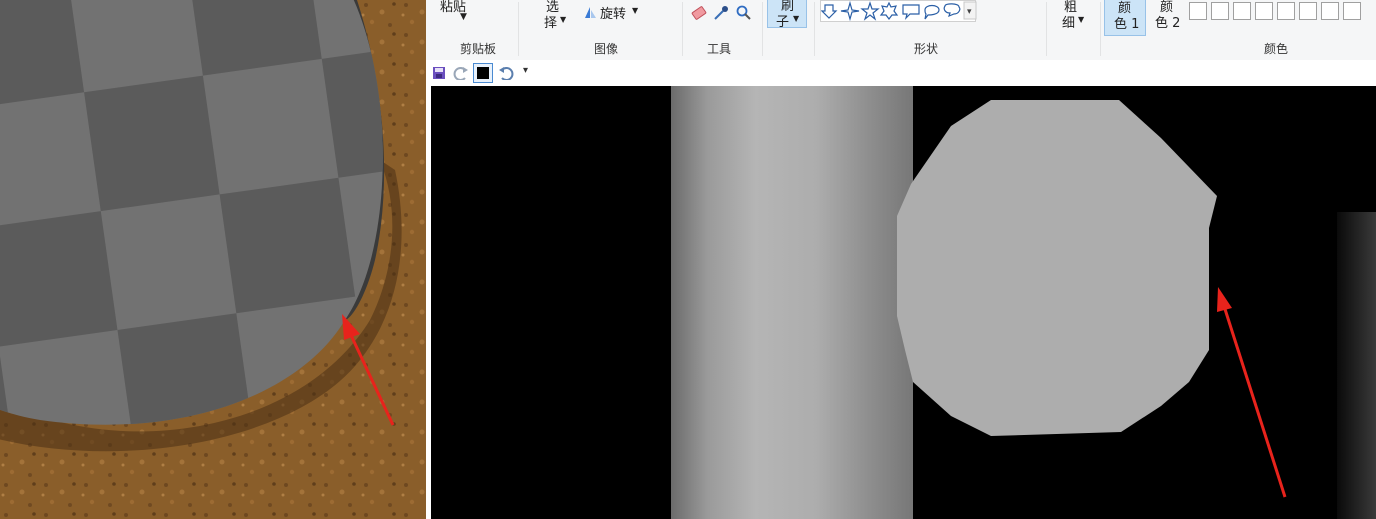 The width and height of the screenshot is (1376, 519). I want to click on paste-button: 粘贴 ▼, so click(456, 17).